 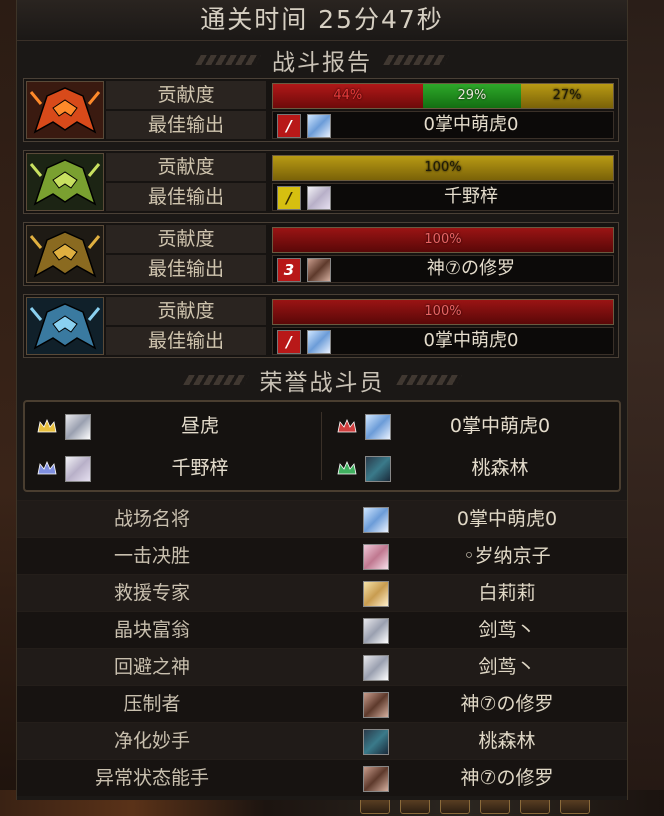 What do you see at coordinates (289, 270) in the screenshot?
I see `rank-badge-icon: 3` at bounding box center [289, 270].